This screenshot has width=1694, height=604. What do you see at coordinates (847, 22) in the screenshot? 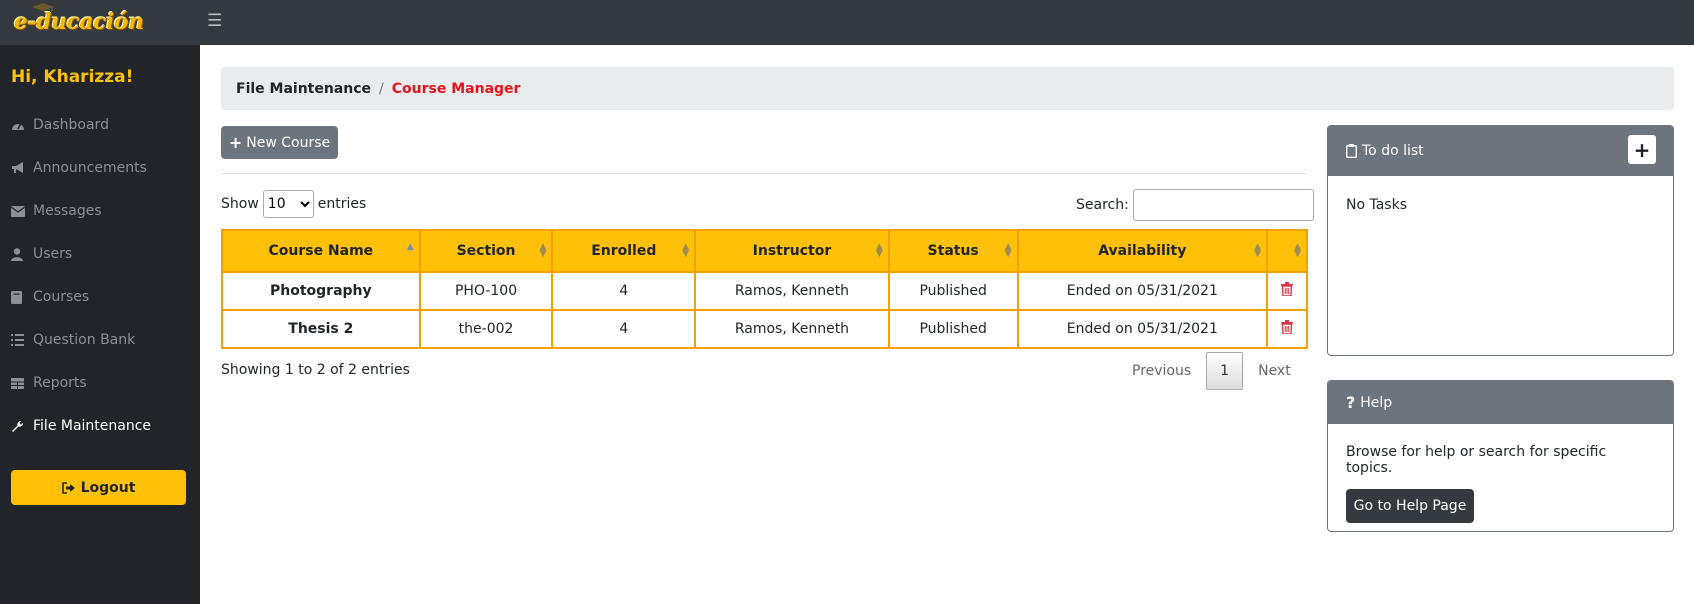
I see `top-navbar: e-ducación ☰` at bounding box center [847, 22].